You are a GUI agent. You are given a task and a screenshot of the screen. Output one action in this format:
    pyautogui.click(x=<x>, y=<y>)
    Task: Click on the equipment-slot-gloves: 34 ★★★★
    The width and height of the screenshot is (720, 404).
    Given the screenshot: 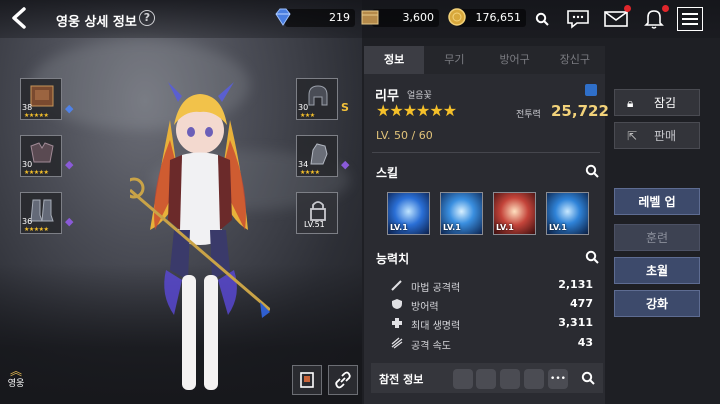 What is the action you would take?
    pyautogui.click(x=317, y=156)
    